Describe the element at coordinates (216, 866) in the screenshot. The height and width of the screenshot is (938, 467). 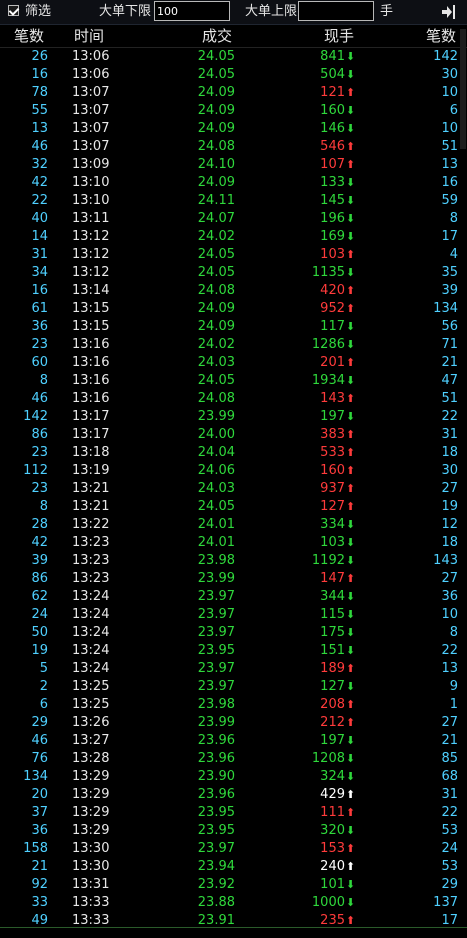
I see `tick-price: 23.94` at that location.